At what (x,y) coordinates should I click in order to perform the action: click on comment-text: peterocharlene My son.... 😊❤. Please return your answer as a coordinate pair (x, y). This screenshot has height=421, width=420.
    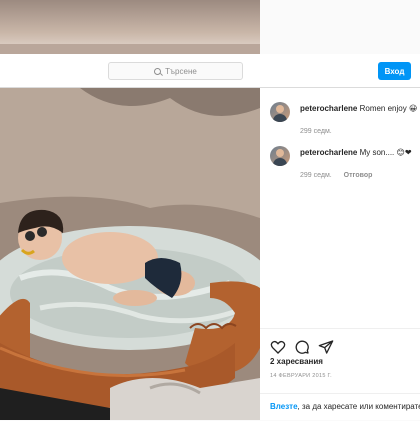
    Looking at the image, I should click on (360, 152).